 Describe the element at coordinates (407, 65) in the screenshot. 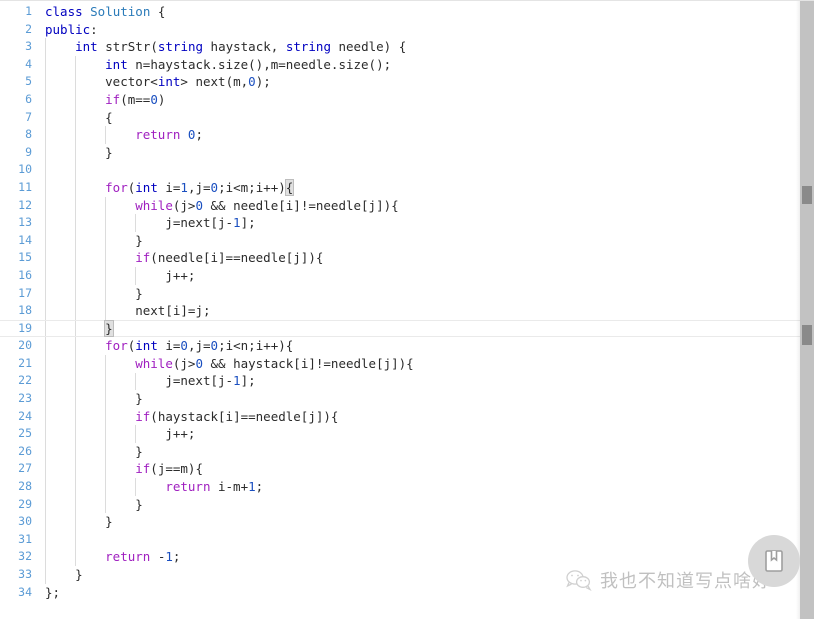

I see `code-line: 4 int n=haystack.size(),m=needle.size();` at that location.